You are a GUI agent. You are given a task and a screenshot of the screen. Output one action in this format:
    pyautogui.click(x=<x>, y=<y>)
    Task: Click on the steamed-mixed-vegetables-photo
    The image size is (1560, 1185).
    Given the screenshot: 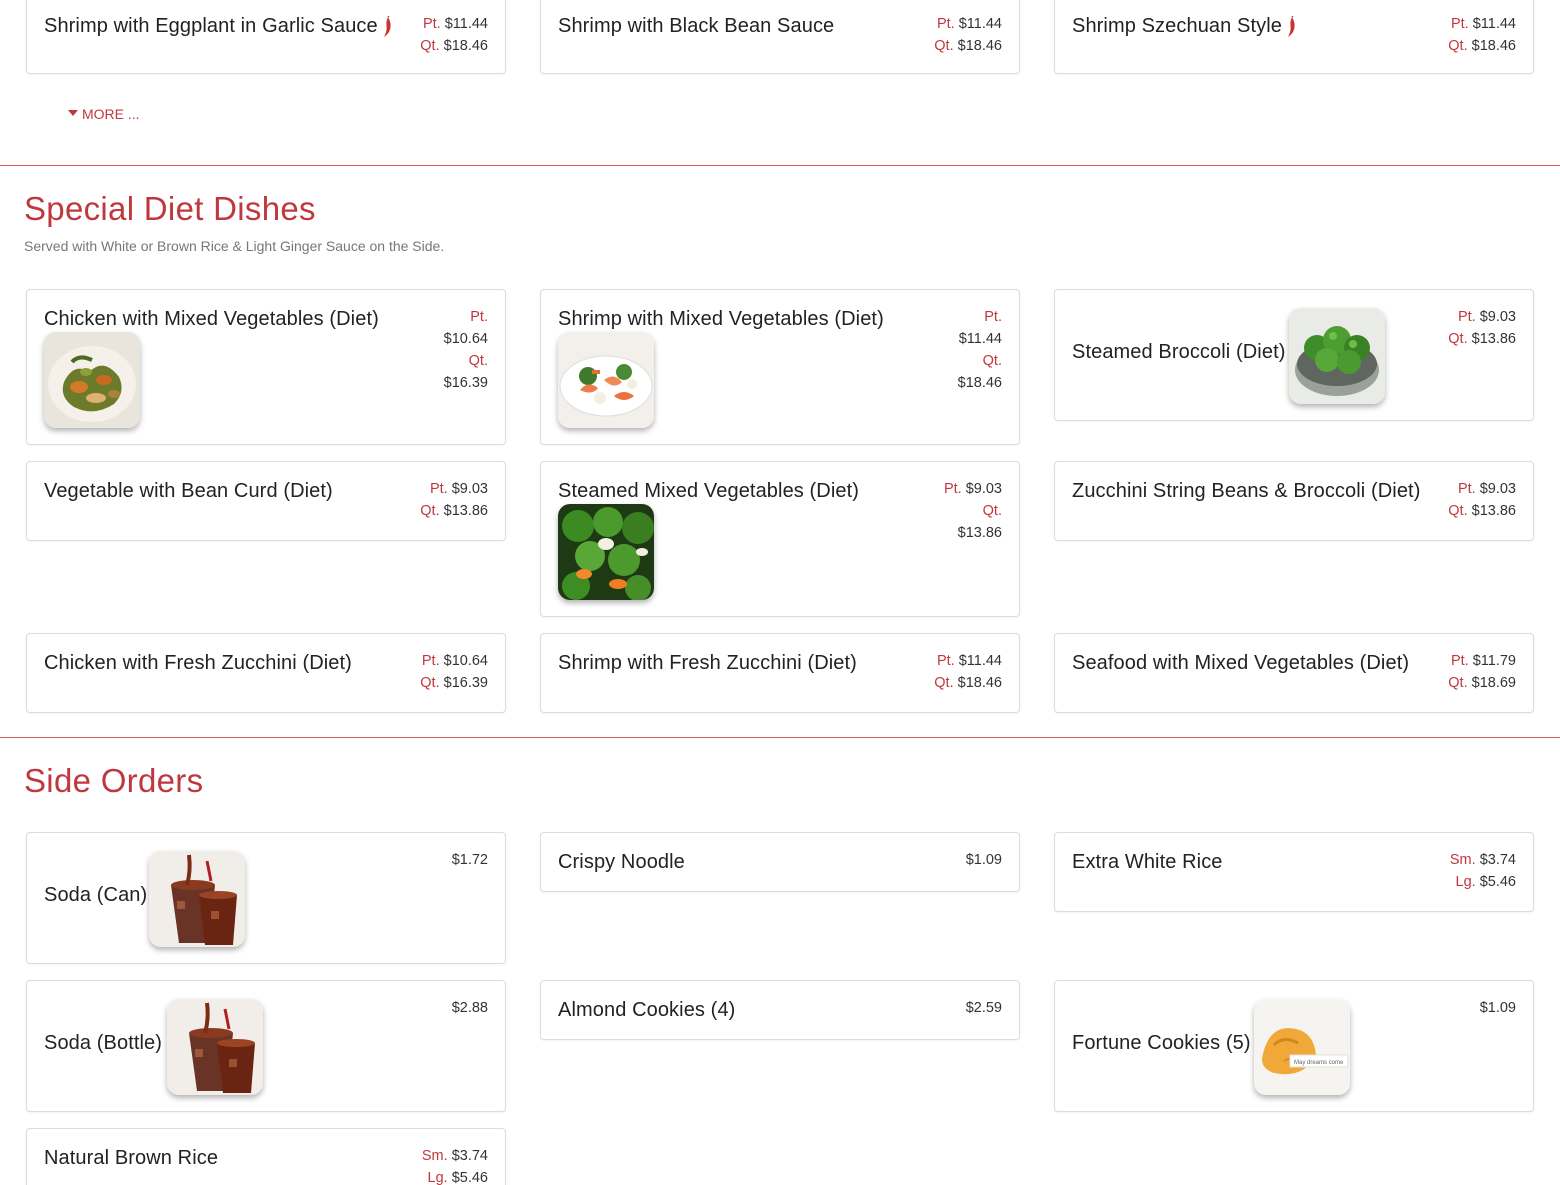 What is the action you would take?
    pyautogui.click(x=606, y=552)
    